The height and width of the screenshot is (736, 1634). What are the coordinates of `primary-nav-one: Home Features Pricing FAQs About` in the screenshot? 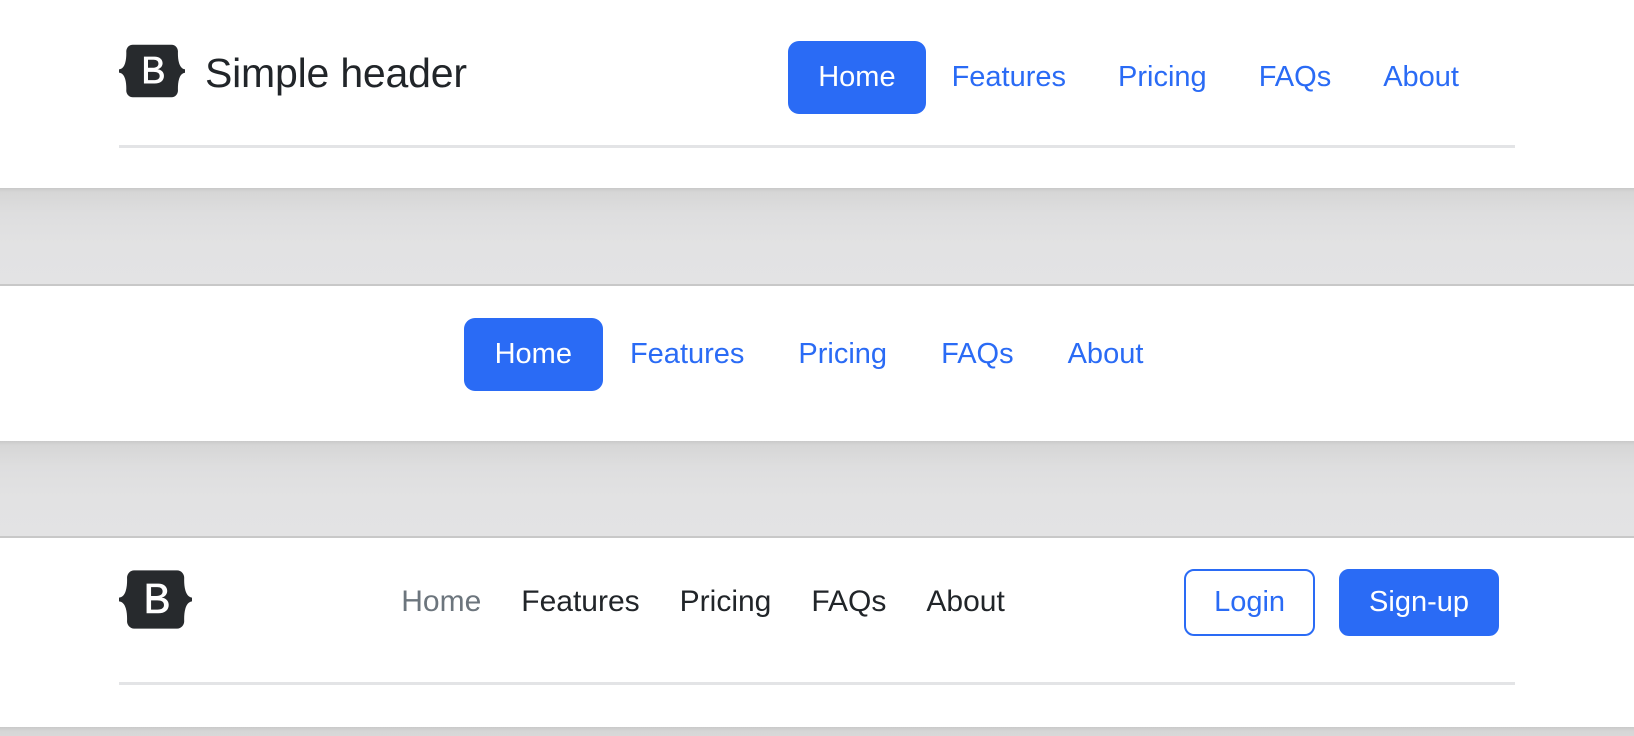 It's located at (1136, 77).